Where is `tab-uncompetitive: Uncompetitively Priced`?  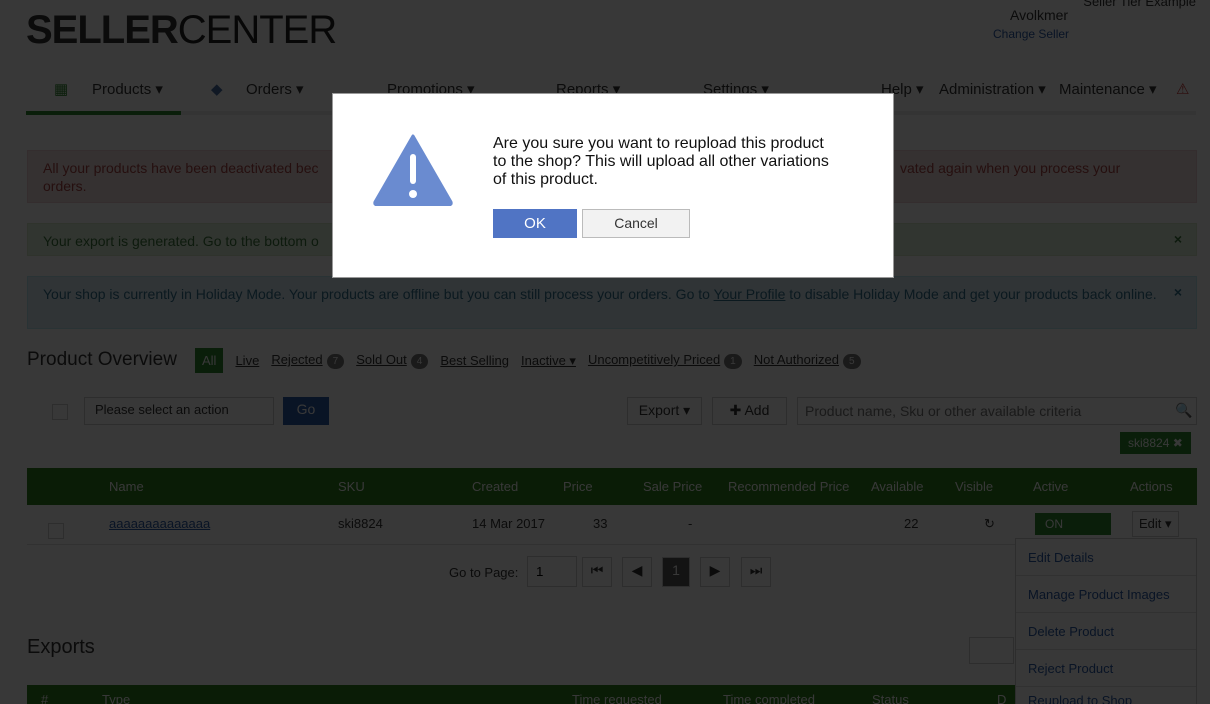 tab-uncompetitive: Uncompetitively Priced is located at coordinates (654, 359).